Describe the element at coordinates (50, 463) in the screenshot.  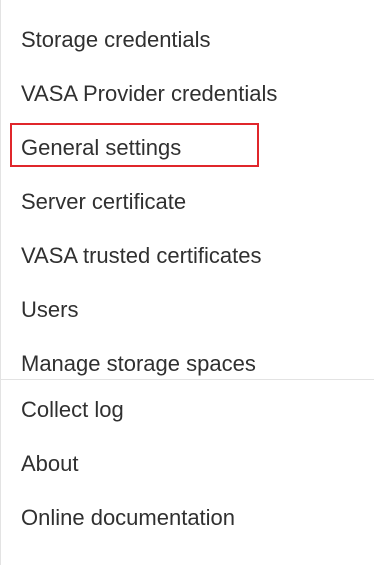
I see `menu-item-label: About` at that location.